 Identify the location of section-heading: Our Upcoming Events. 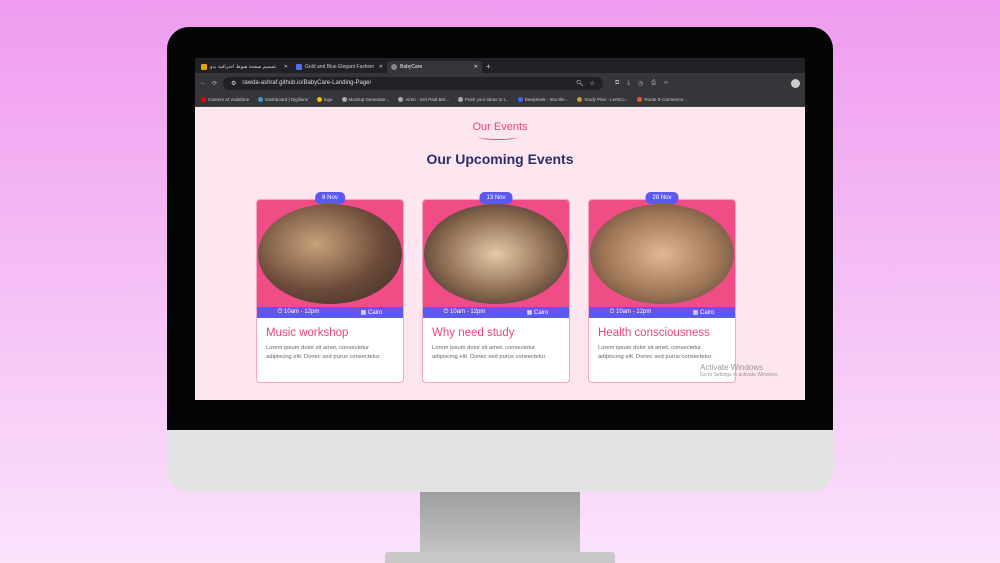
(500, 159).